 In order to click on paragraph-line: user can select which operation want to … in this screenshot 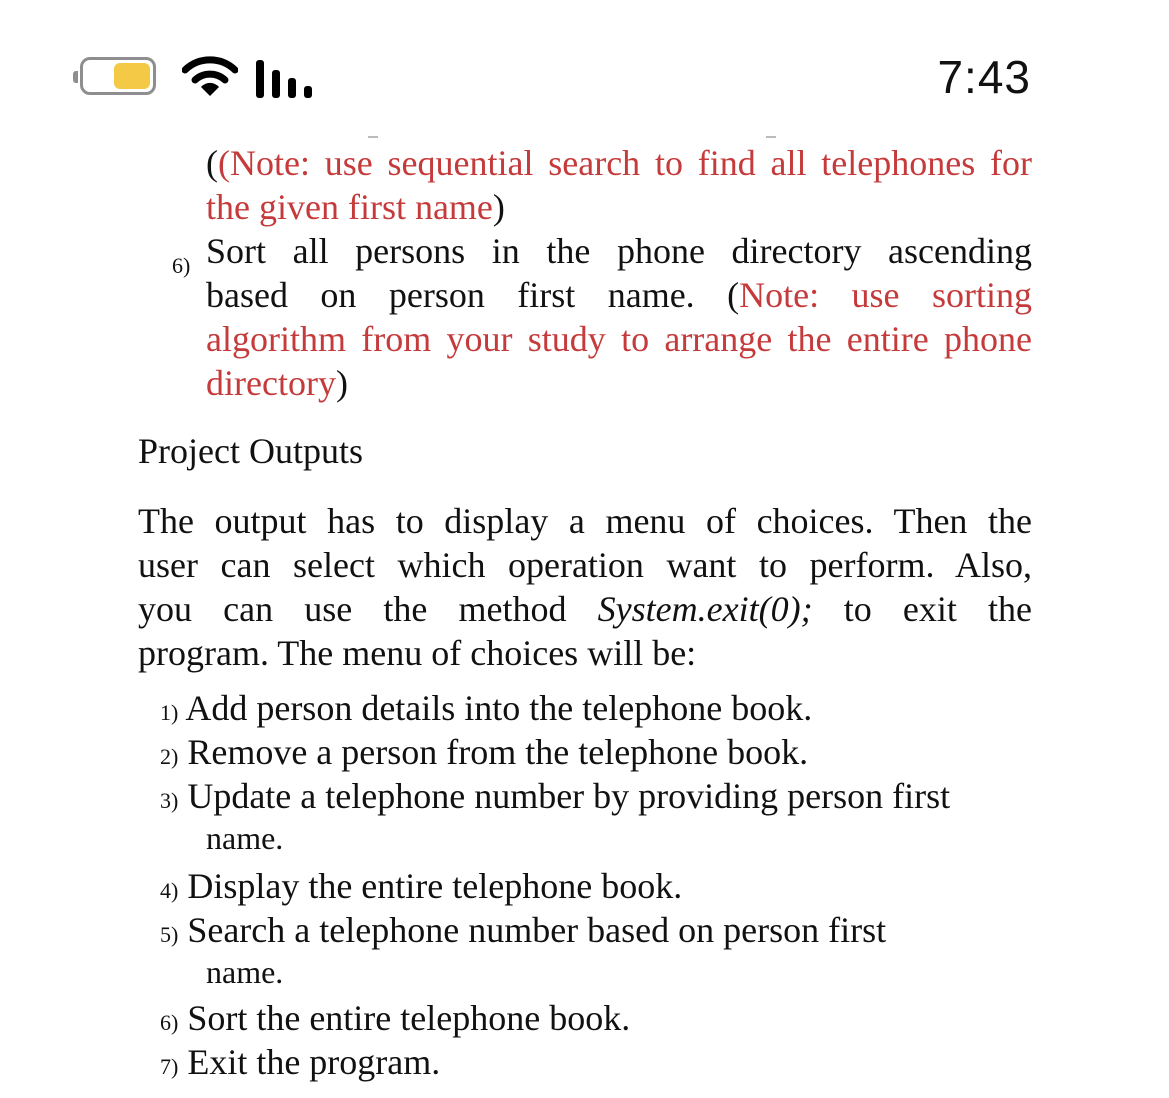, I will do `click(585, 565)`.